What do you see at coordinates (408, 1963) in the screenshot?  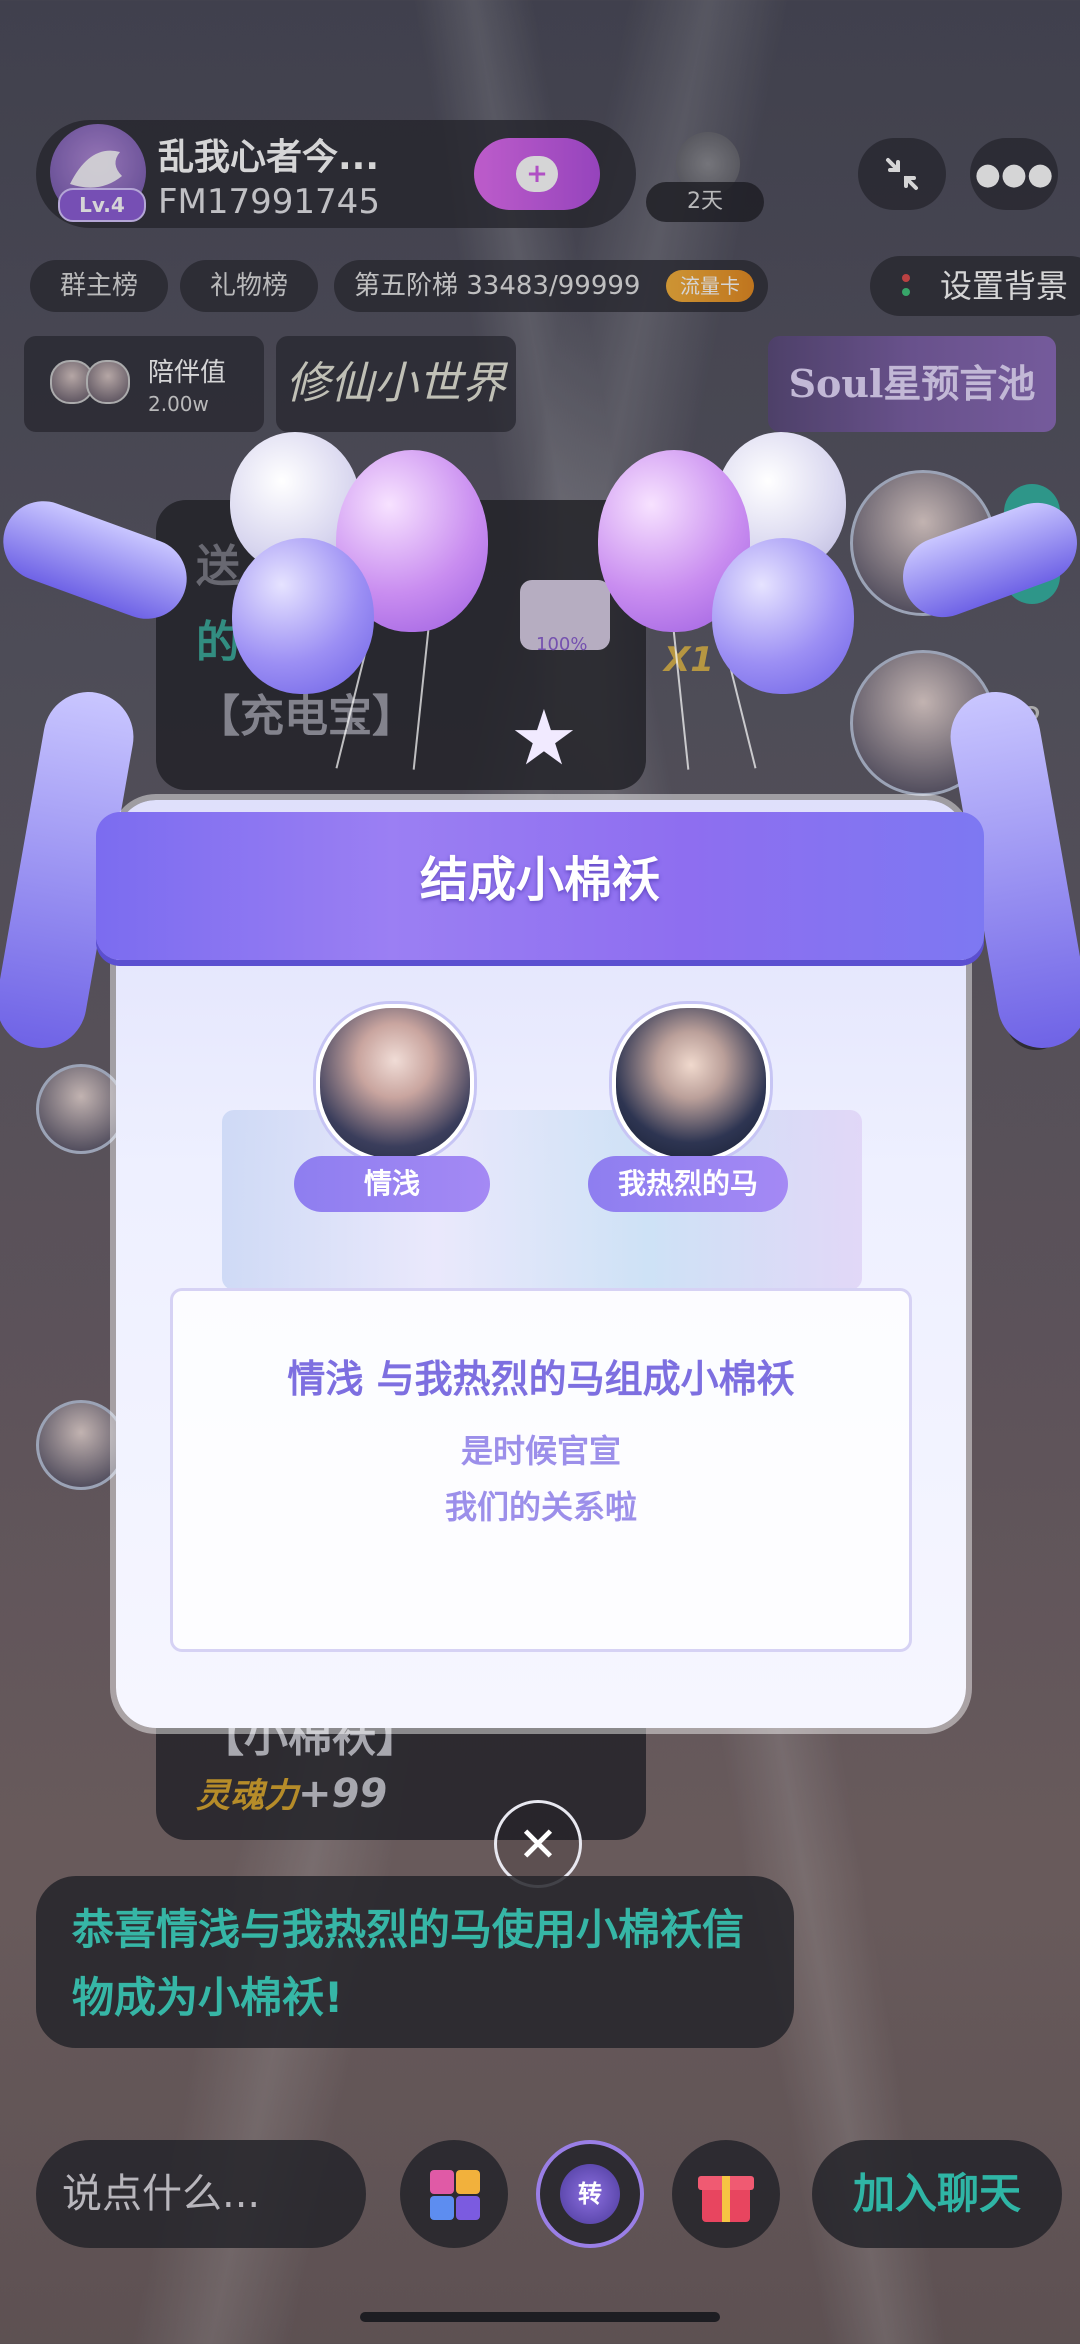 I see `congrats-message-text: 恭喜情浅与我热烈的马使用小棉袄信物成为小棉袄!` at bounding box center [408, 1963].